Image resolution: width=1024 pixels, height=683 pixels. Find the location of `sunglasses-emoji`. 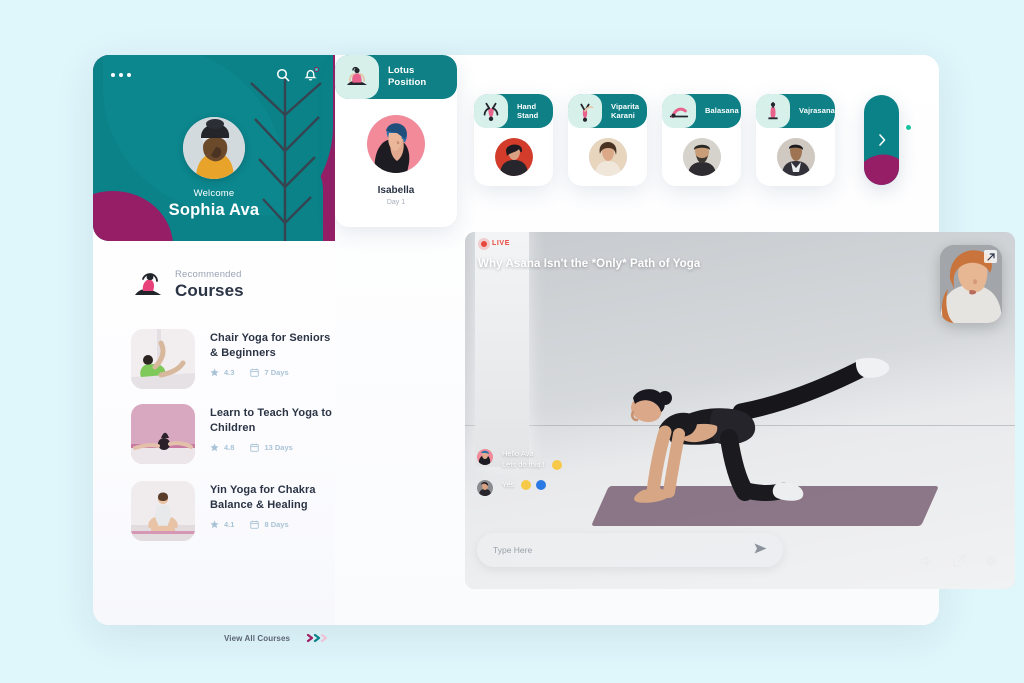

sunglasses-emoji is located at coordinates (556, 465).